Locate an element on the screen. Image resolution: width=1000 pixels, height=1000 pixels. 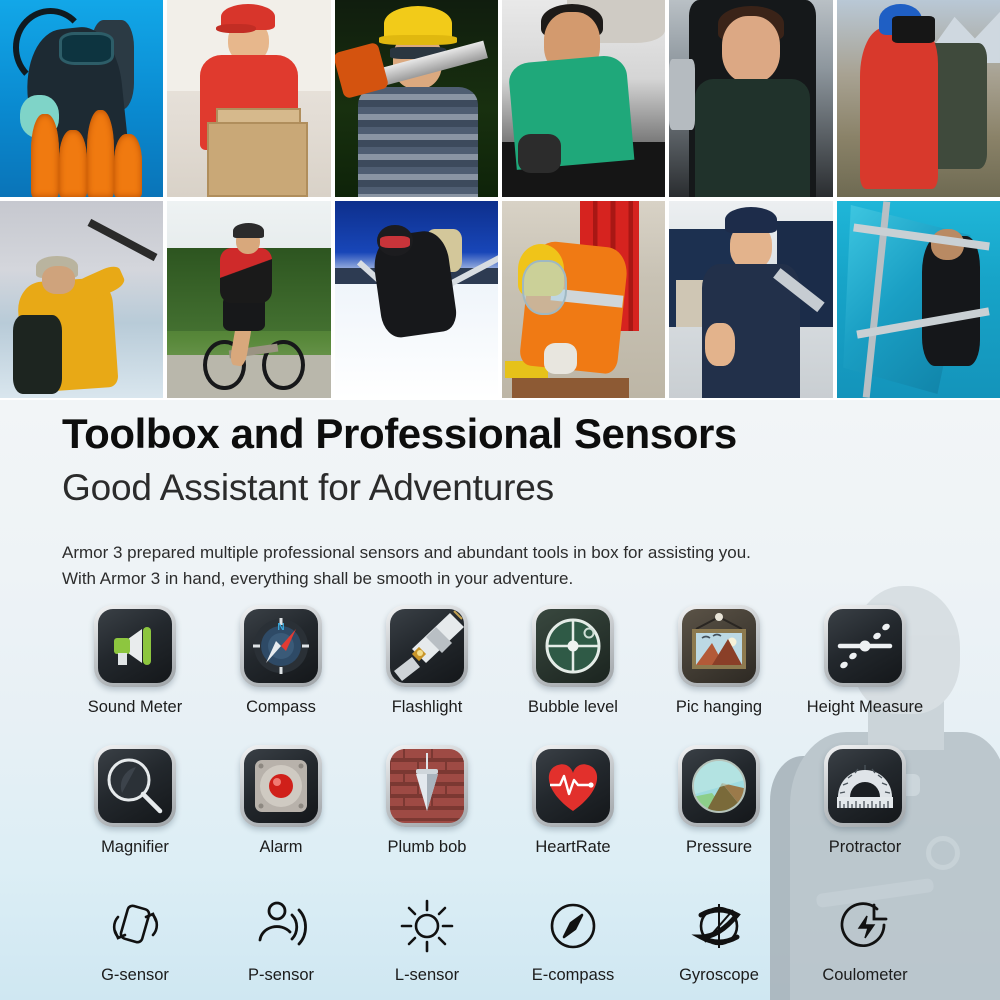
magnifier-icon is located at coordinates (135, 786).